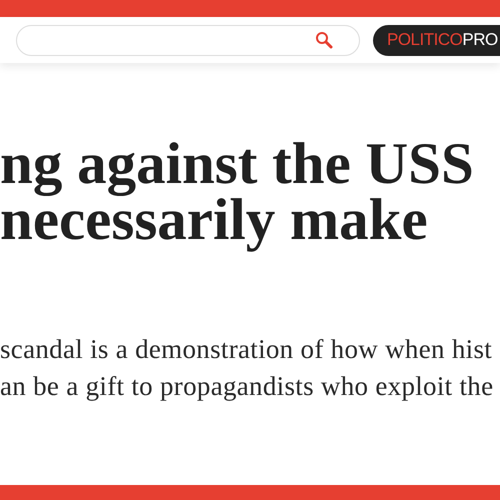 The height and width of the screenshot is (500, 500). What do you see at coordinates (246, 349) in the screenshot?
I see `summary-text: scandal is a demonstration of how when hist` at bounding box center [246, 349].